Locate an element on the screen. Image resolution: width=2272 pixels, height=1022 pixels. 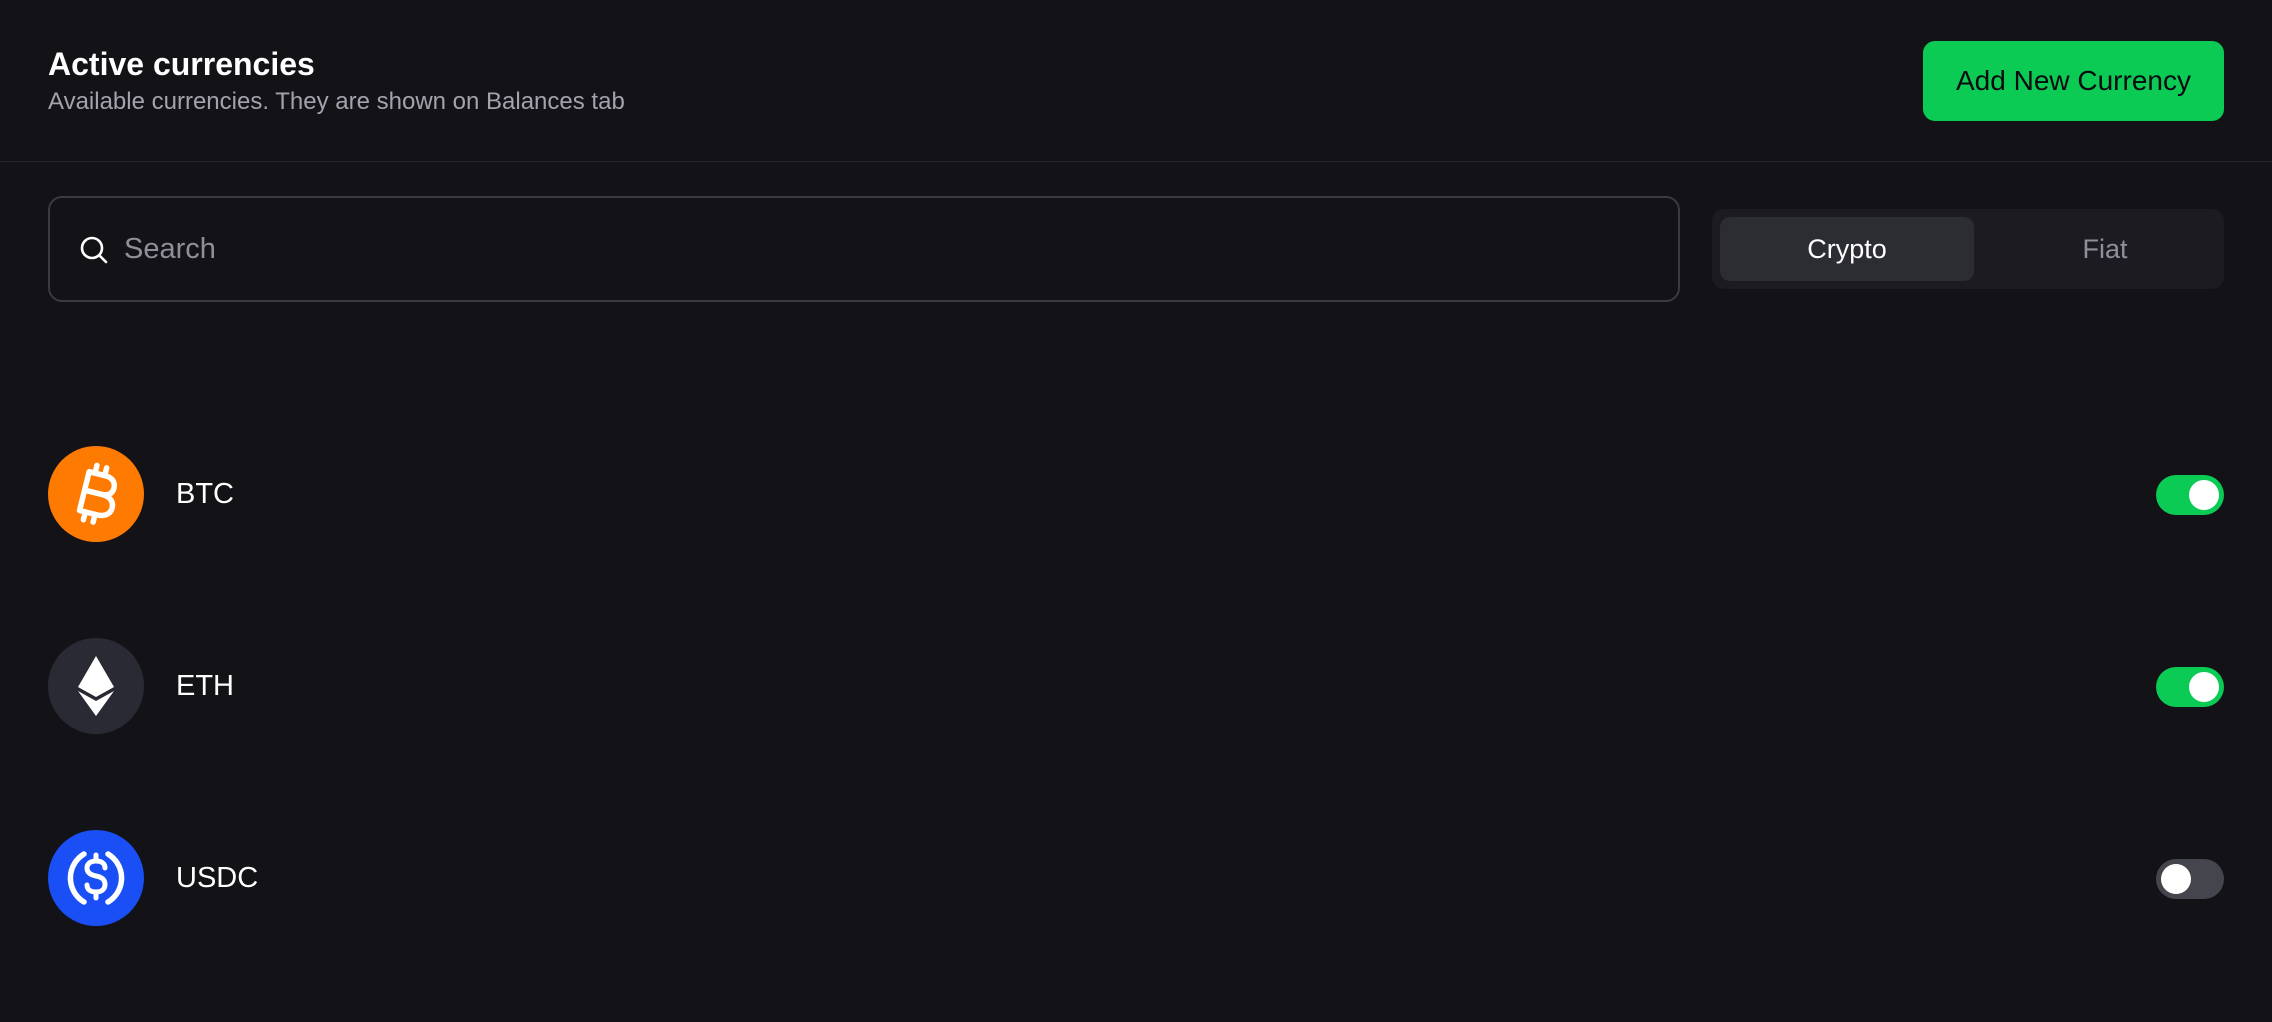
currency-row-btc: BTC is located at coordinates (1136, 496).